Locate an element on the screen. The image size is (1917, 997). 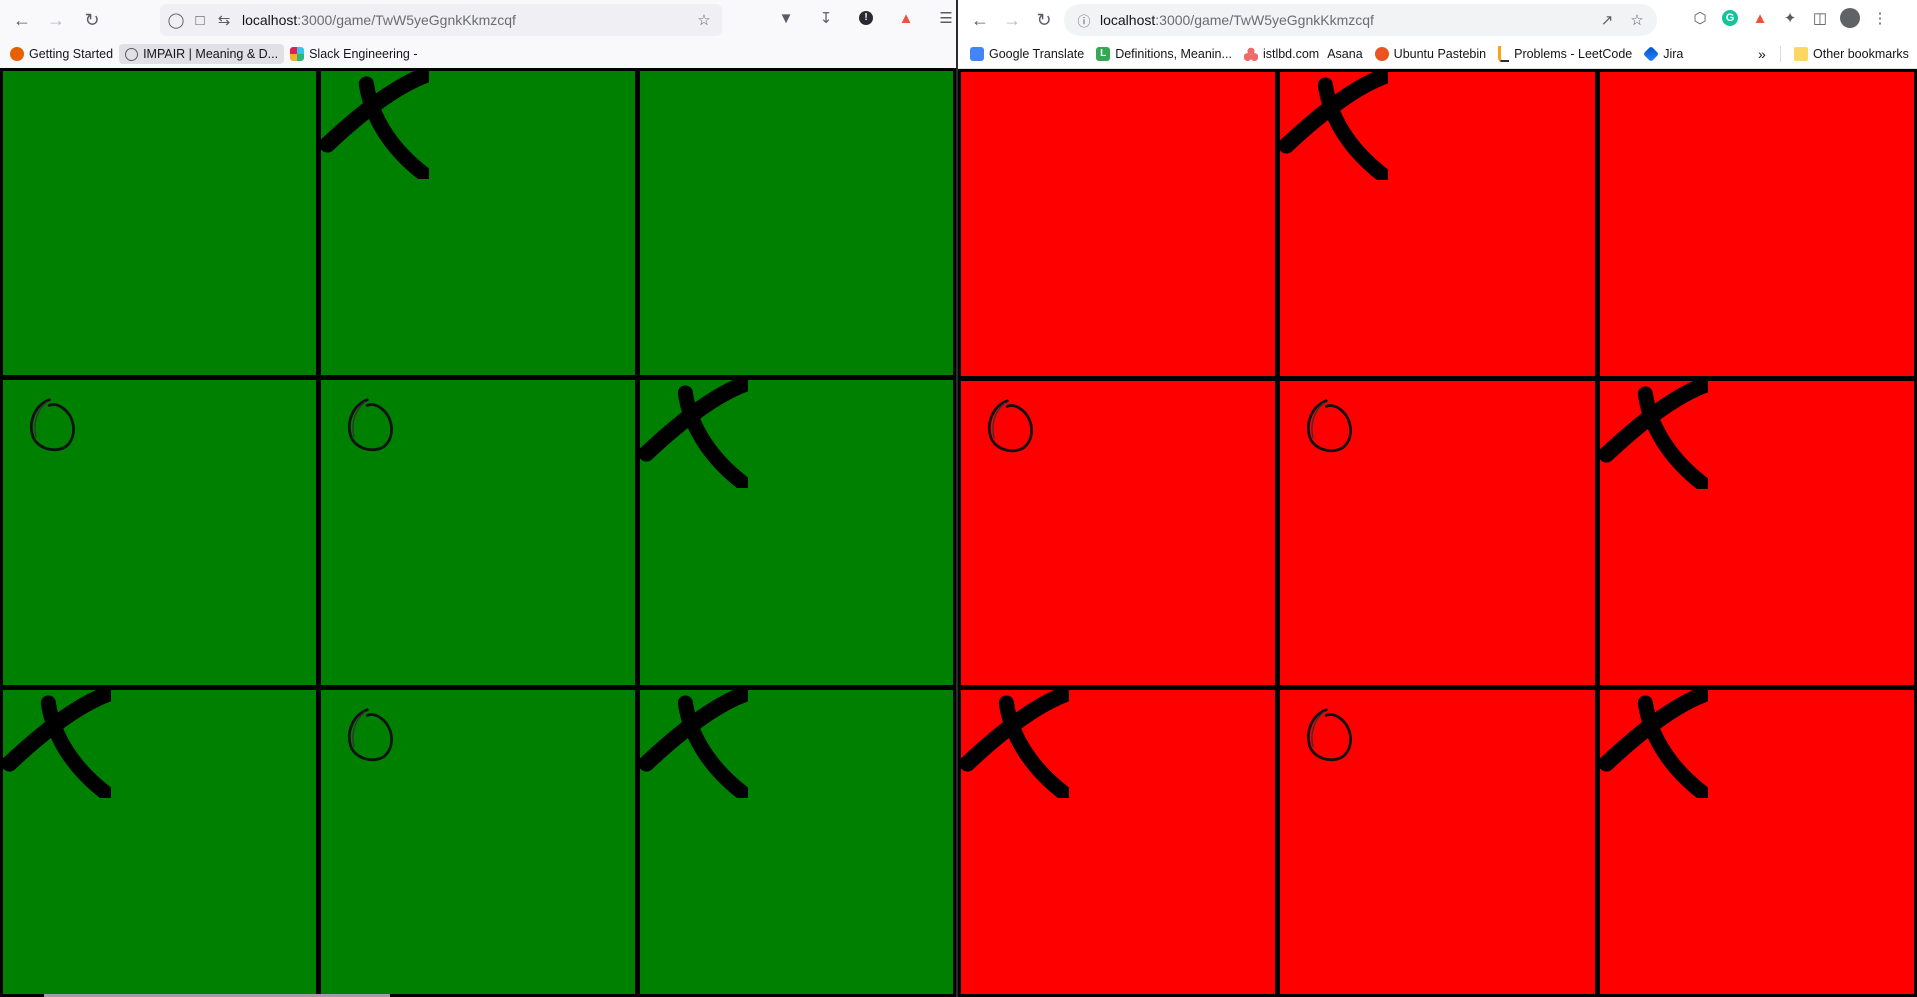
share-icon: ↗ is located at coordinates (1607, 20).